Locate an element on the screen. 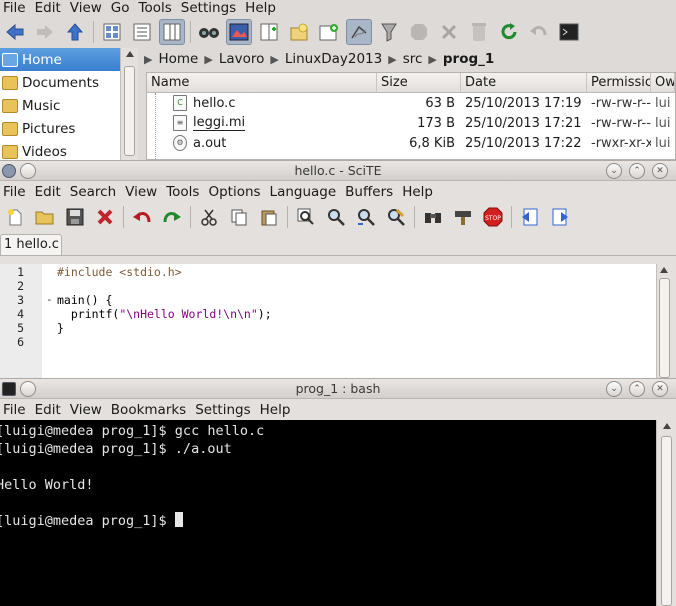  fm-menu-settings: Settings is located at coordinates (210, 8).